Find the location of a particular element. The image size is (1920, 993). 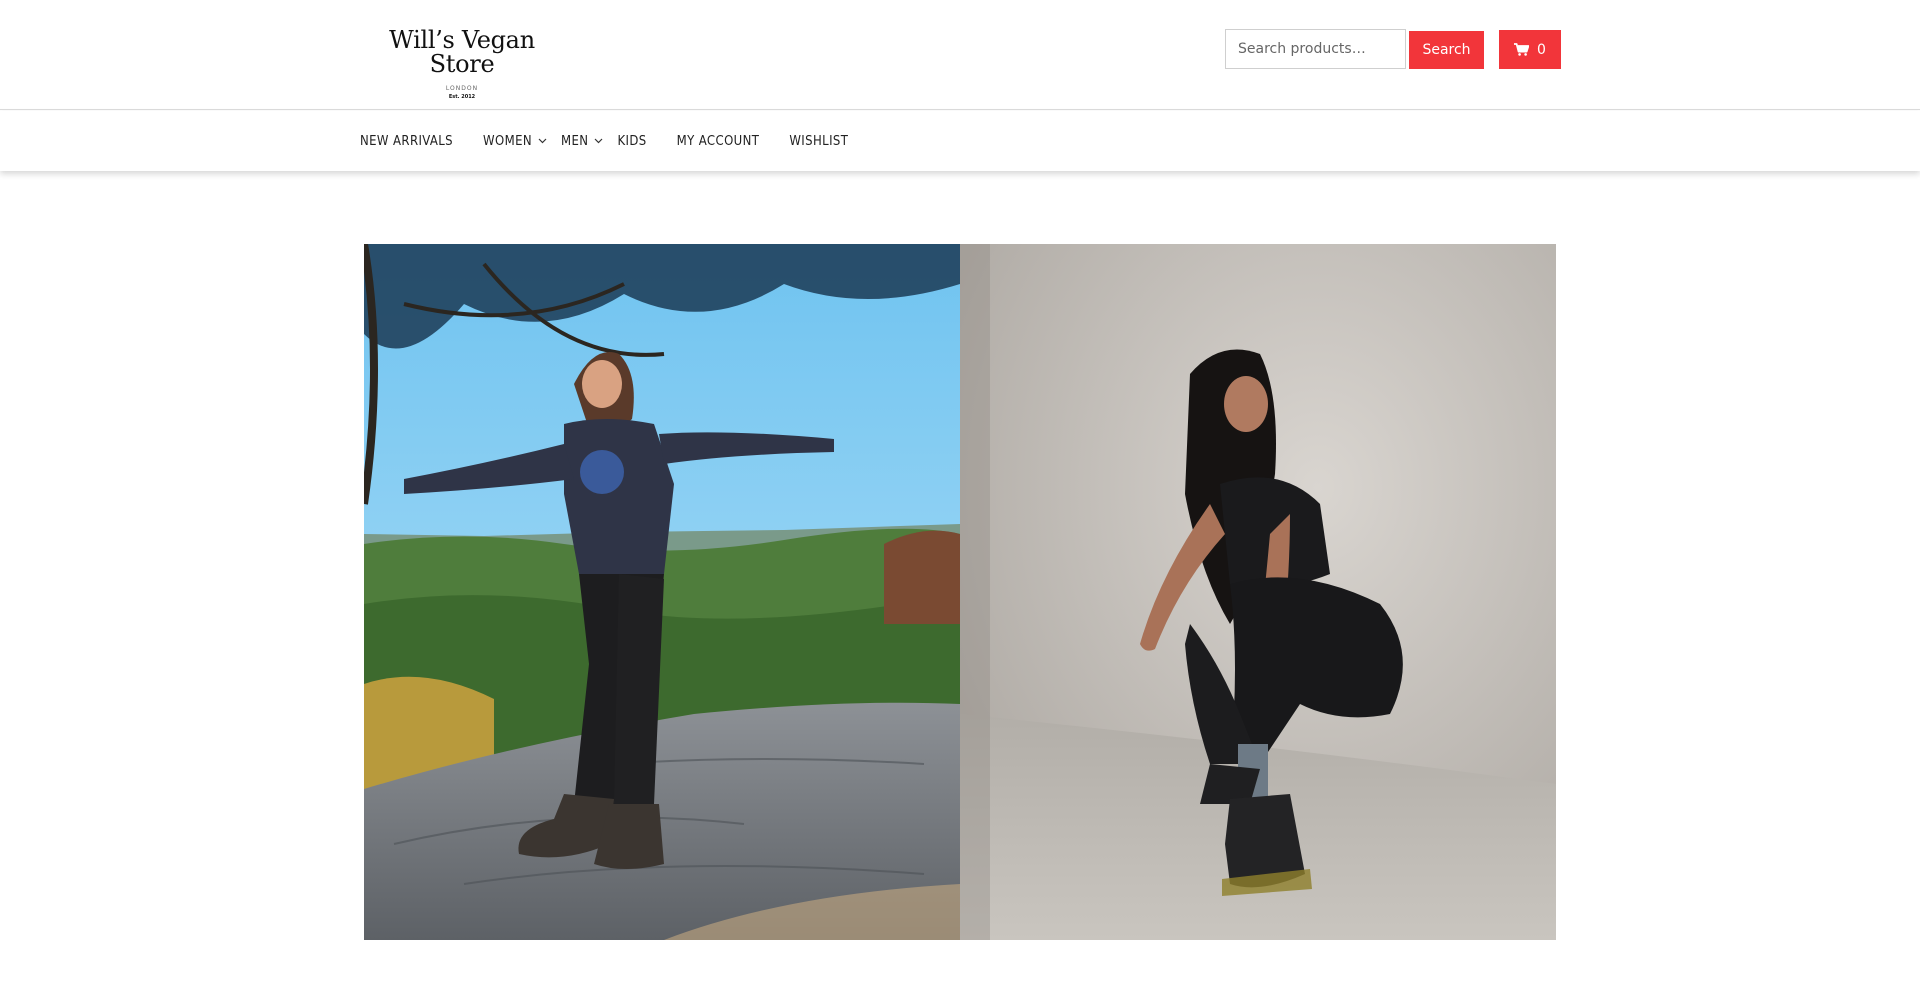

nav-item-label: MEN is located at coordinates (575, 141).